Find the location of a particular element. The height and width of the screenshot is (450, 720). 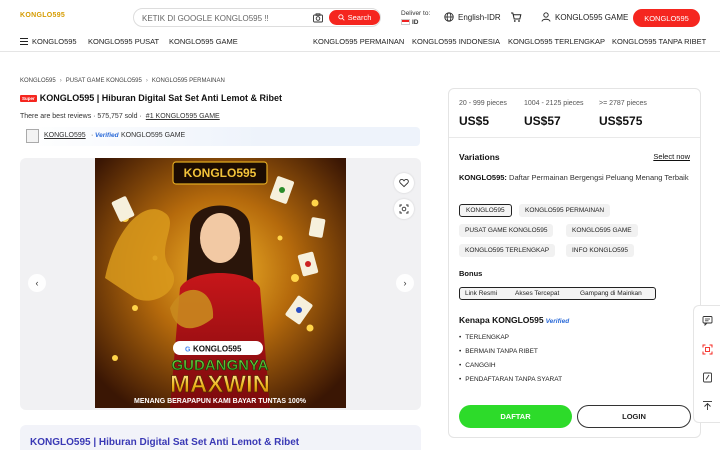

nav-item-all: KONGLO595 is located at coordinates (48, 41).